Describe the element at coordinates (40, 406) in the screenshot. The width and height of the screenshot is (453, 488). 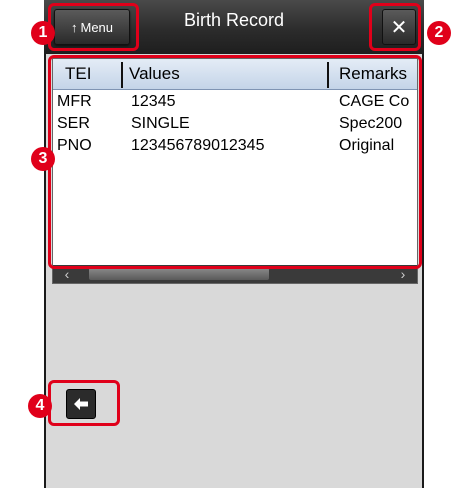
I see `callout-badge-4: 4` at that location.